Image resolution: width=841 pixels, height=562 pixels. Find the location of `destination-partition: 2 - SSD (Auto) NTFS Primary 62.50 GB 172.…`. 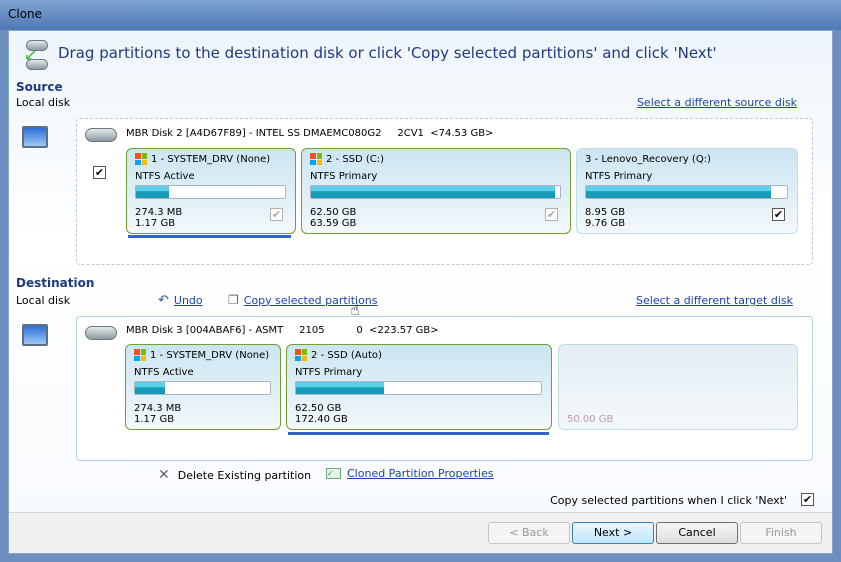

destination-partition: 2 - SSD (Auto) NTFS Primary 62.50 GB 172.… is located at coordinates (419, 387).